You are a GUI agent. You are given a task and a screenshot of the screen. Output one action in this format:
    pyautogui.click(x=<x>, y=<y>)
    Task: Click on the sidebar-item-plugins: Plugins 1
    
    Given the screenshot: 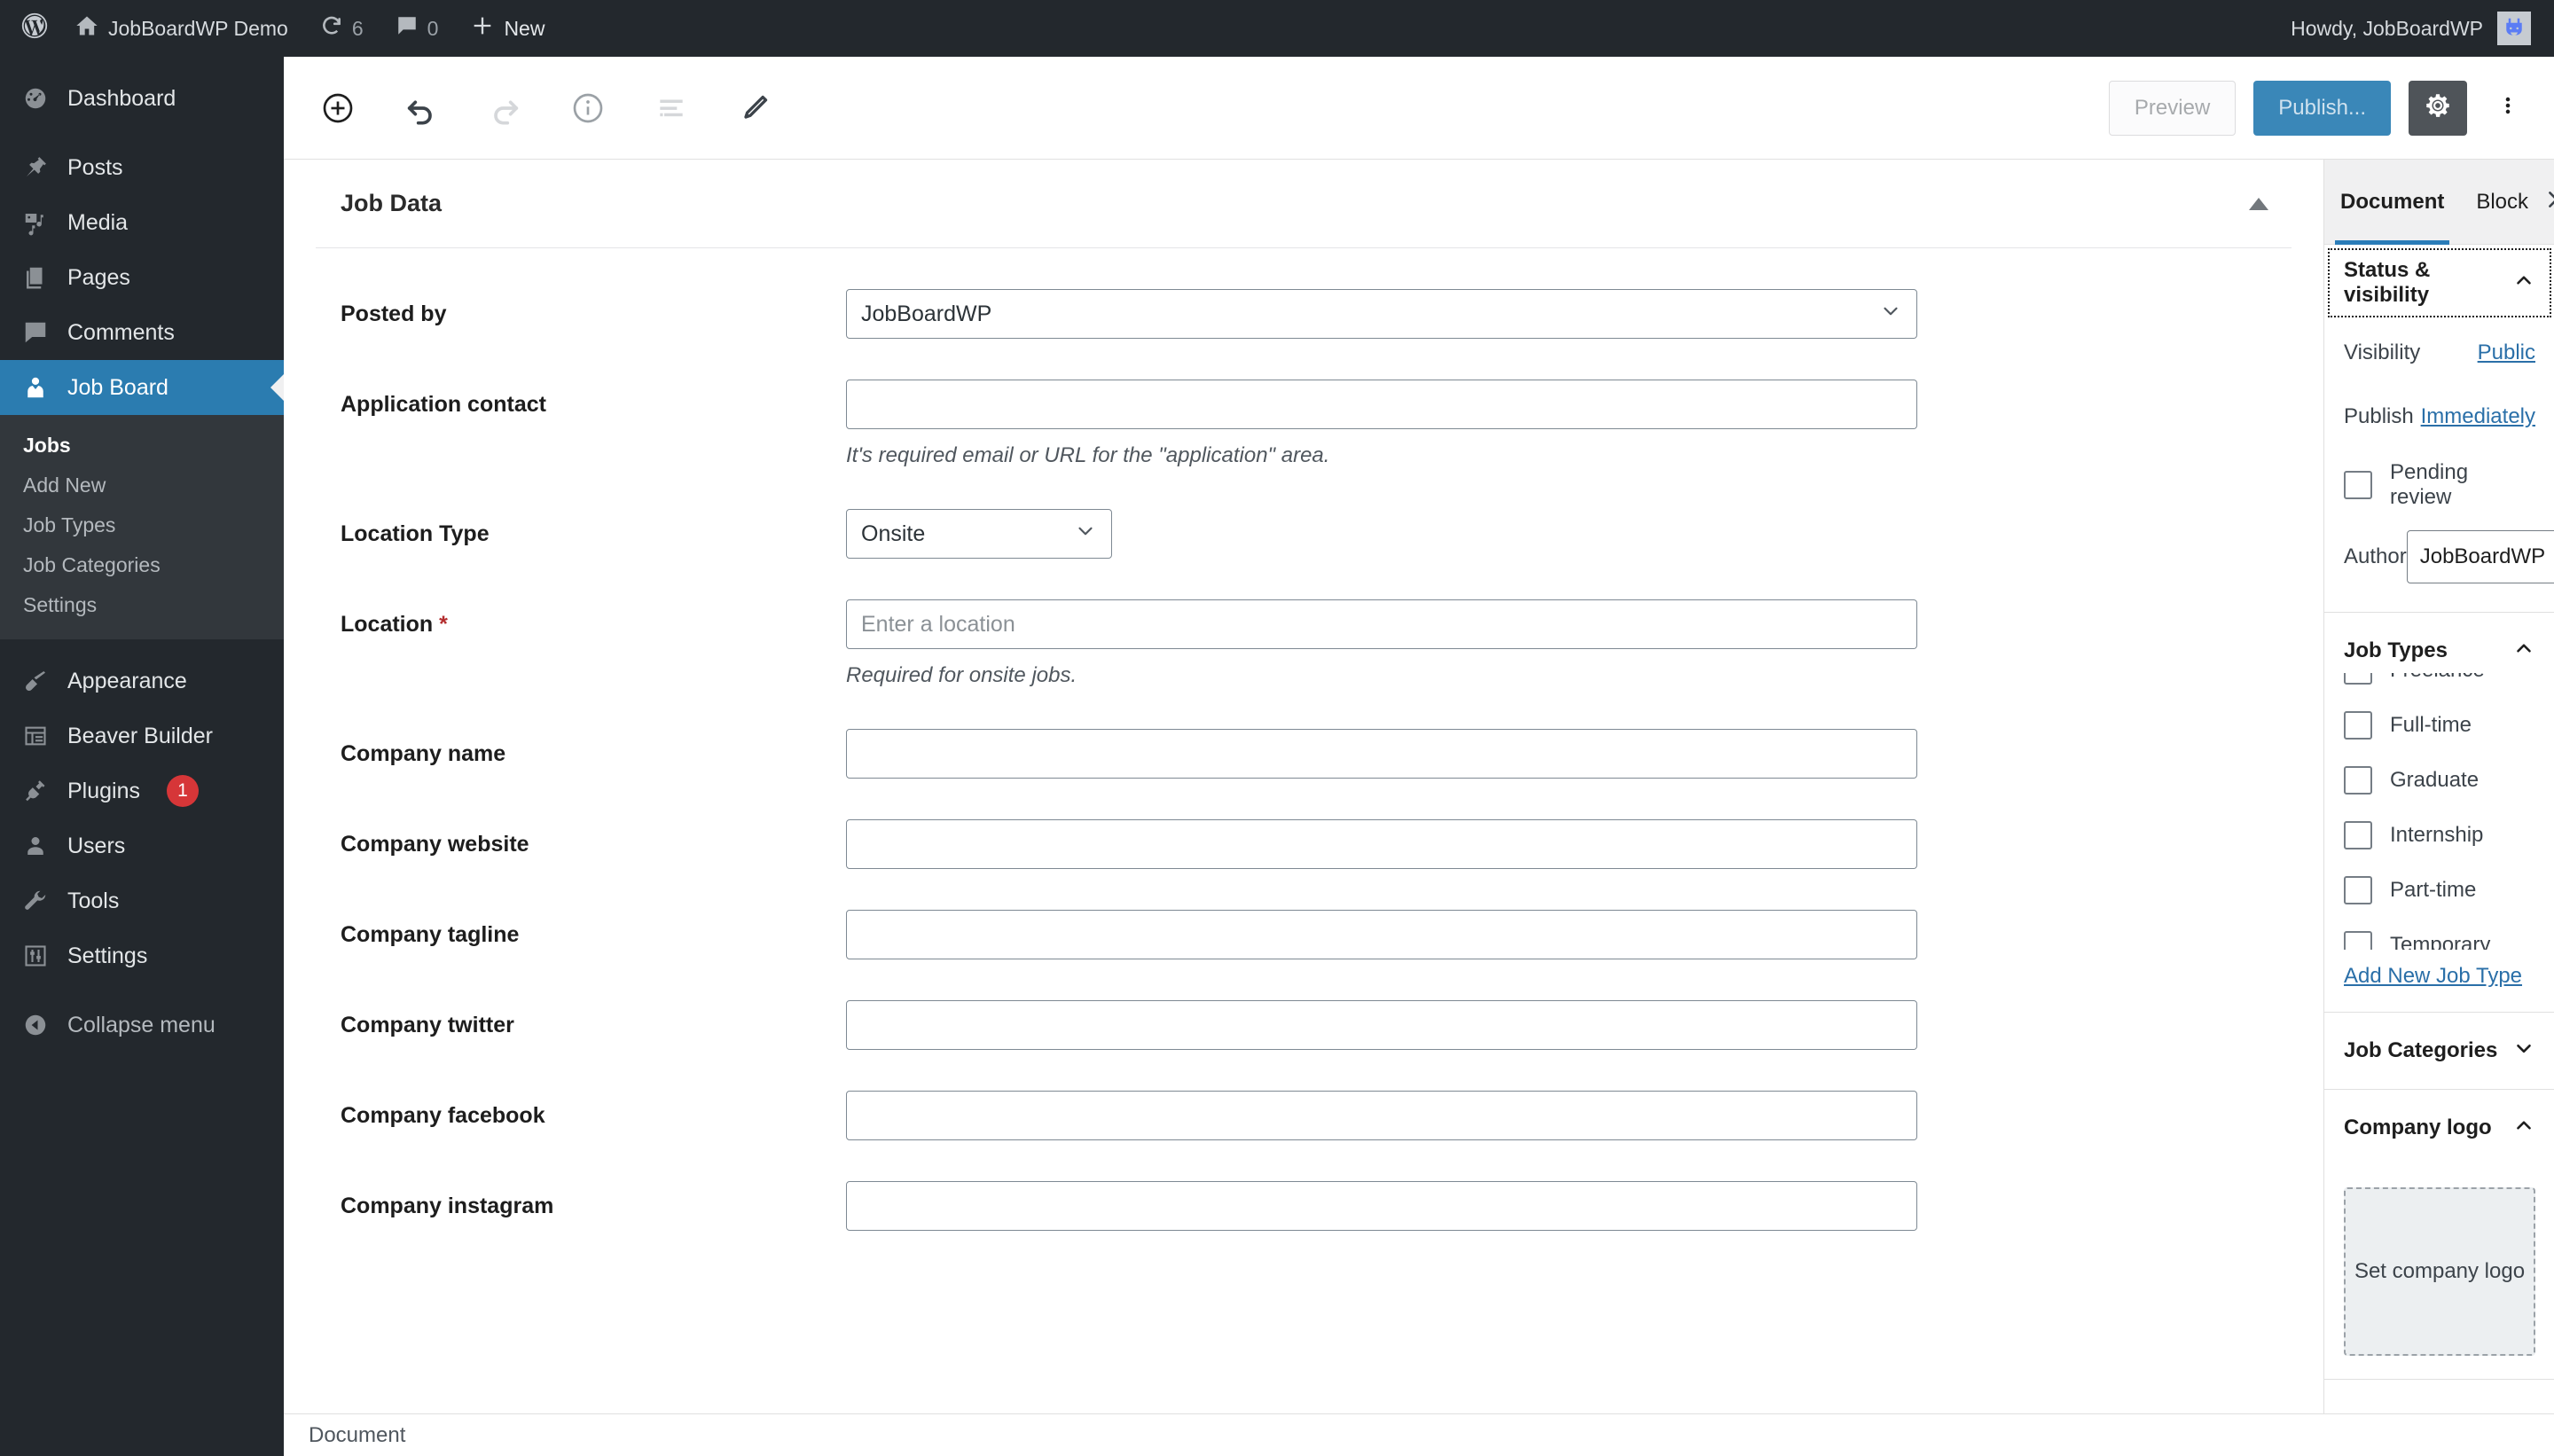 What is the action you would take?
    pyautogui.click(x=142, y=790)
    